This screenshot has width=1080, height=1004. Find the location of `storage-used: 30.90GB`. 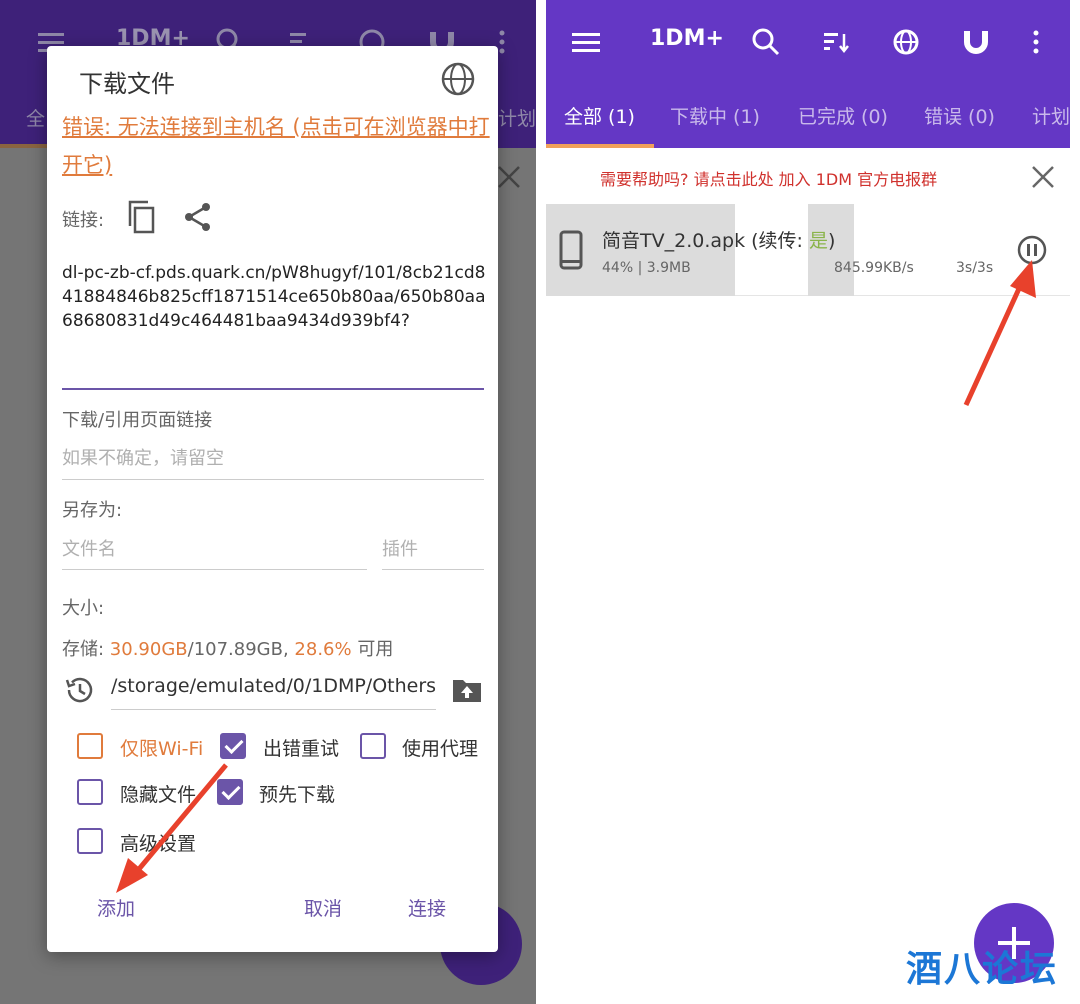

storage-used: 30.90GB is located at coordinates (148, 649).